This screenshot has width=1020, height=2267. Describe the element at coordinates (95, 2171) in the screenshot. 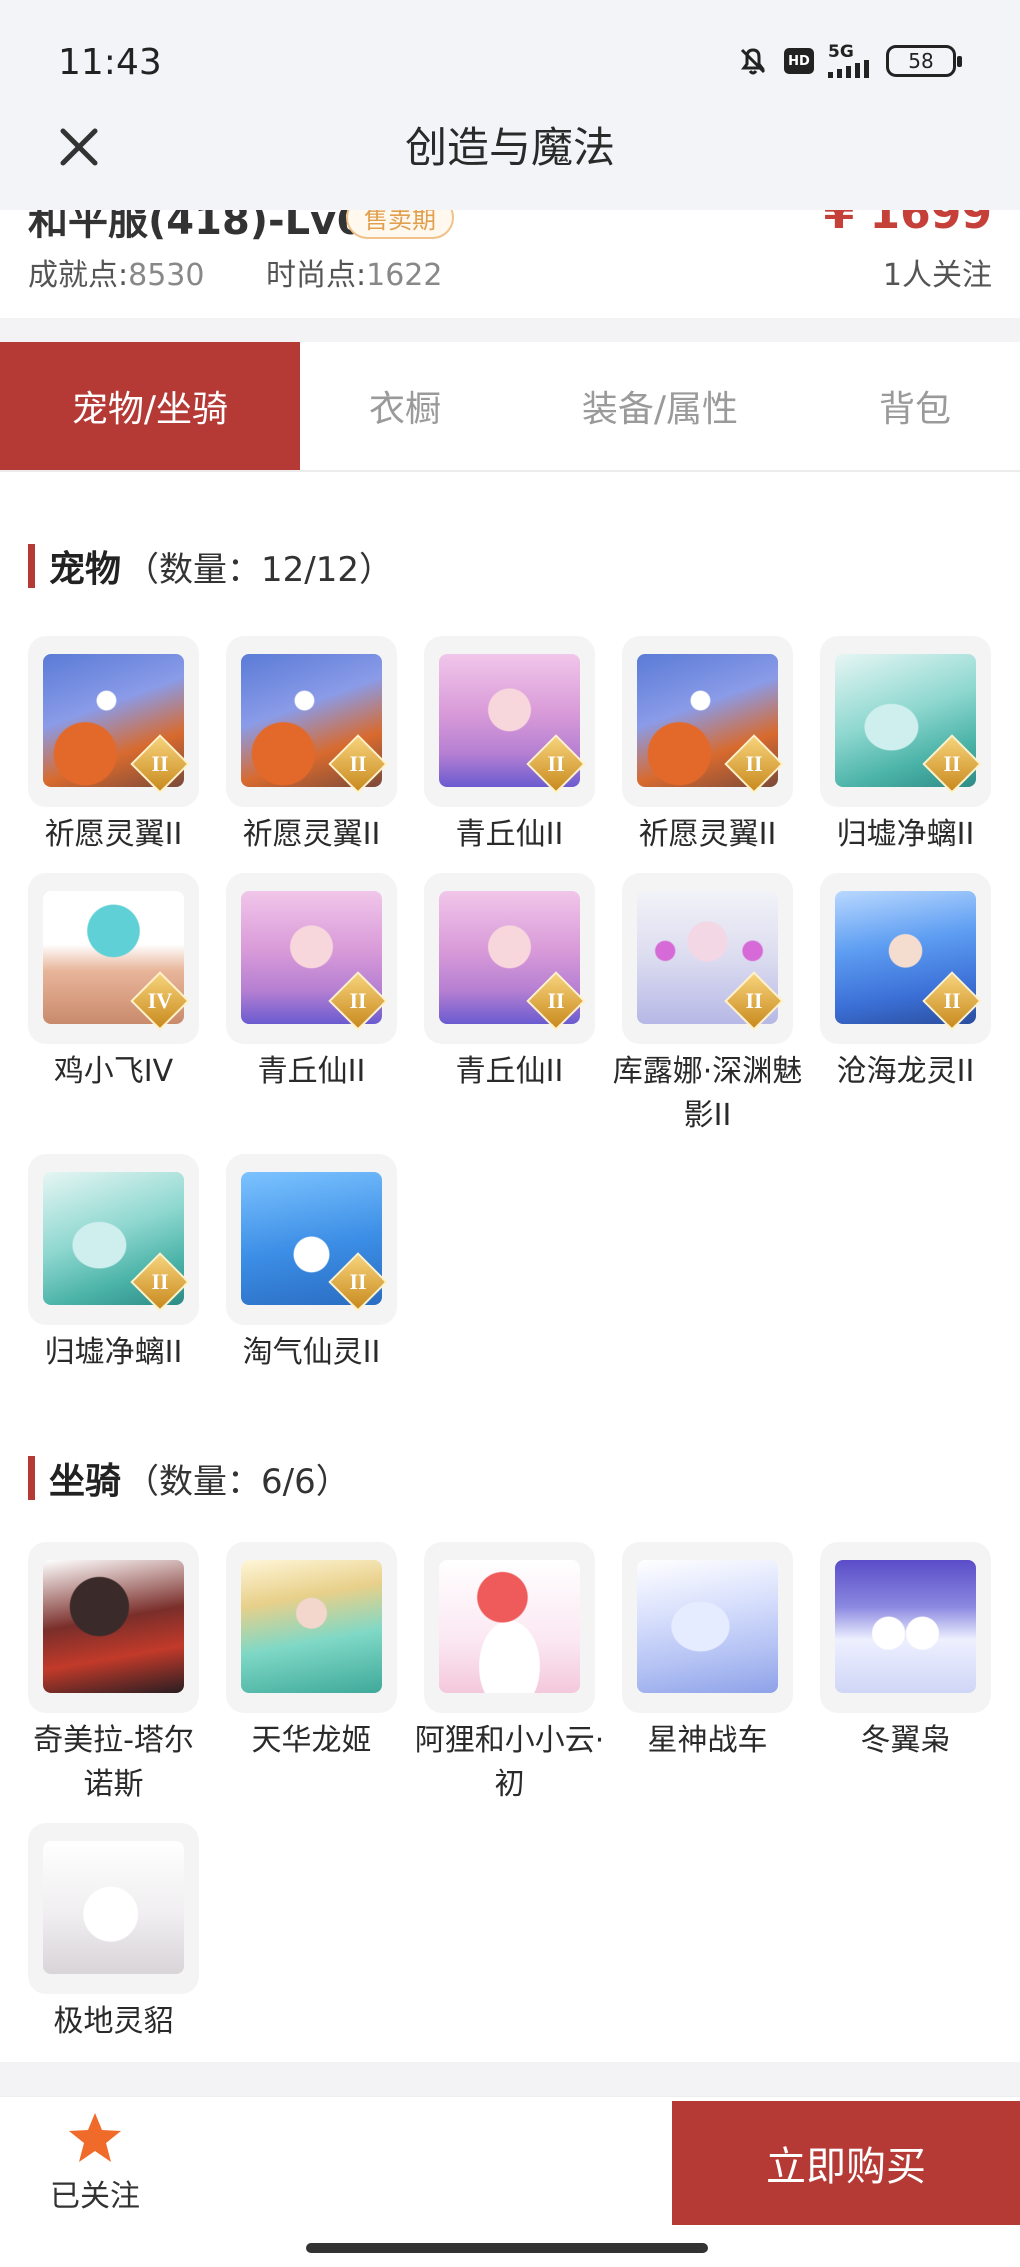

I see `follow-button: 已关注` at that location.